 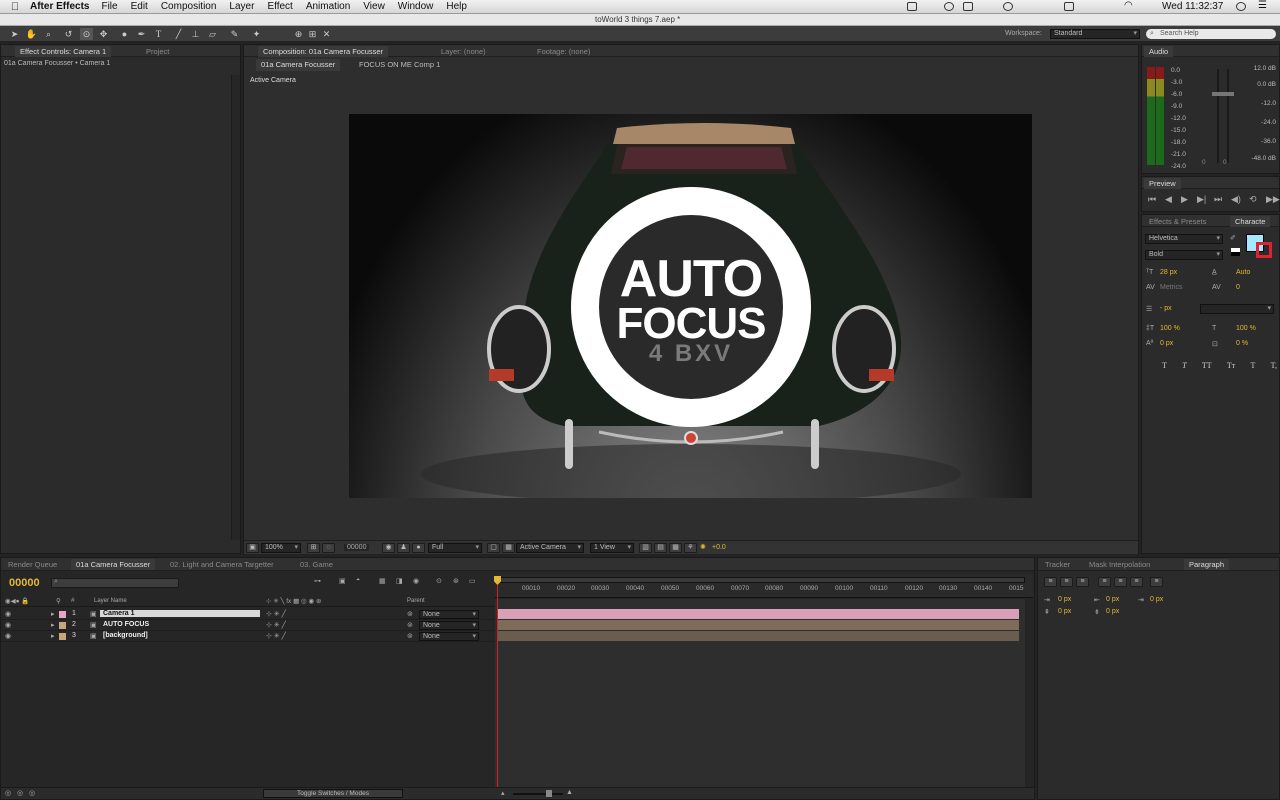 I want to click on visibility-eye-icon: ◉, so click(x=8, y=625).